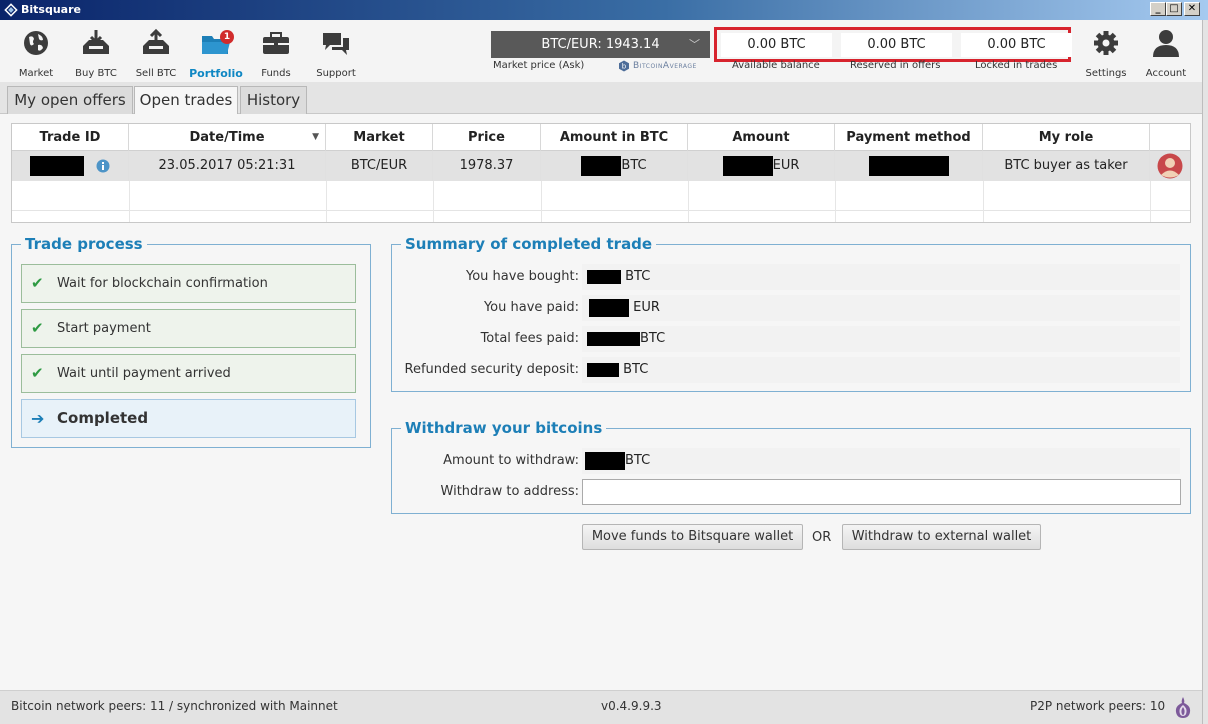  What do you see at coordinates (609, 307) in the screenshot?
I see `redacted-paid` at bounding box center [609, 307].